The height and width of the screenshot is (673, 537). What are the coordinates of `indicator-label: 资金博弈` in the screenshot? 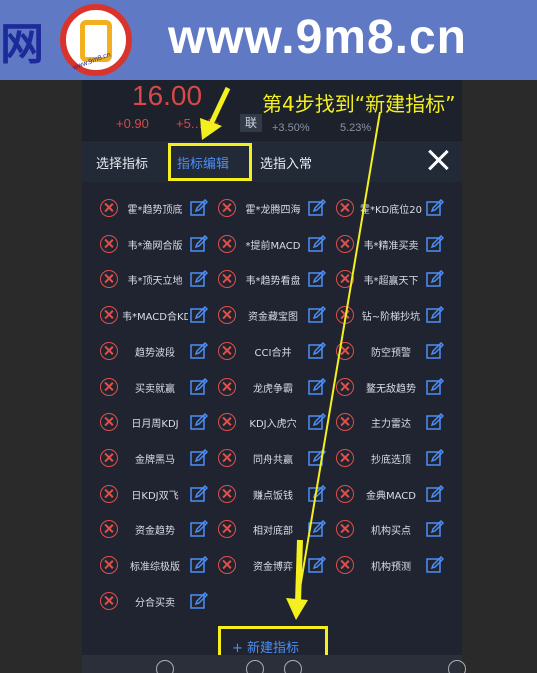 It's located at (273, 567).